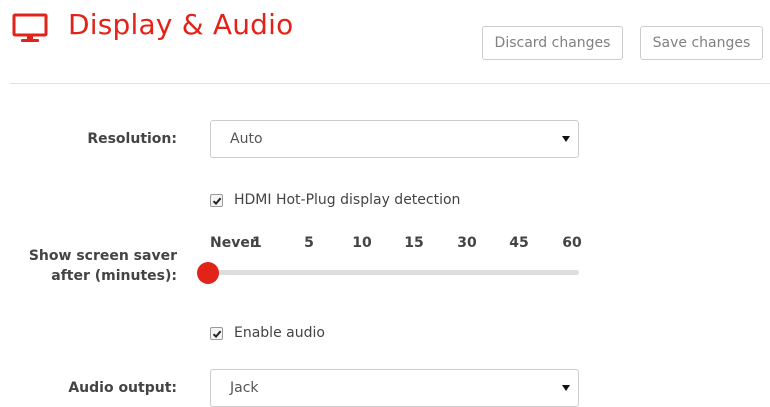  What do you see at coordinates (552, 43) in the screenshot?
I see `discard-changes-button: Discard changes` at bounding box center [552, 43].